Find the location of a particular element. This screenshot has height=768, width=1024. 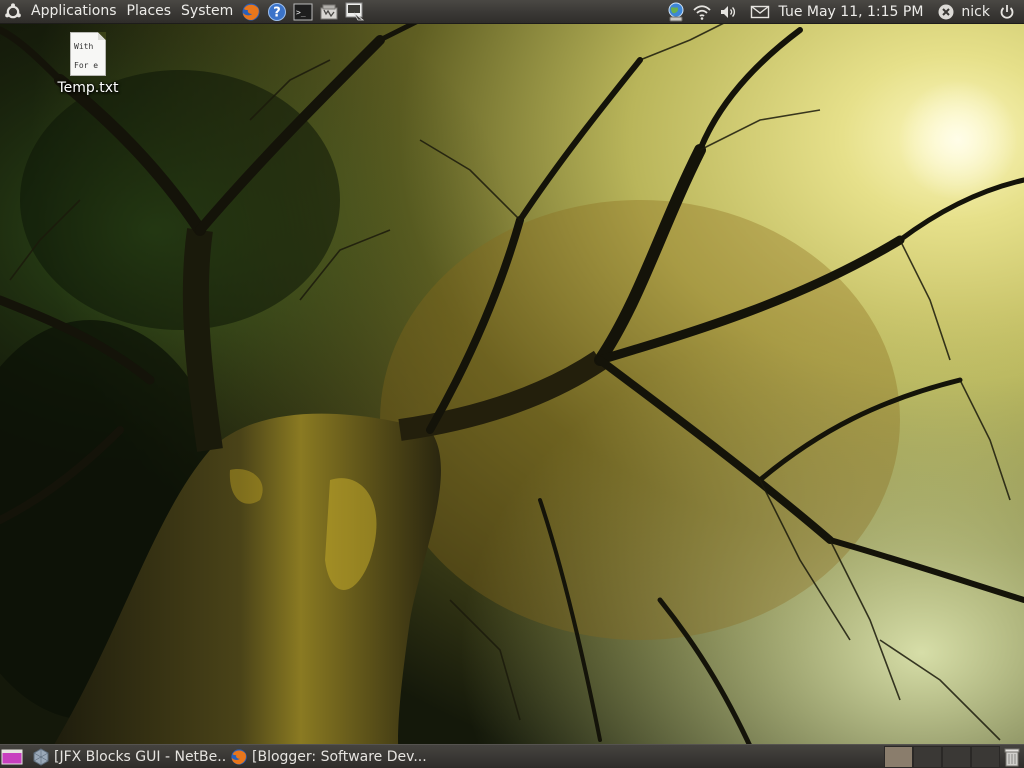

desktop-file-temp-txt: With For e Temp.txt is located at coordinates (88, 67).